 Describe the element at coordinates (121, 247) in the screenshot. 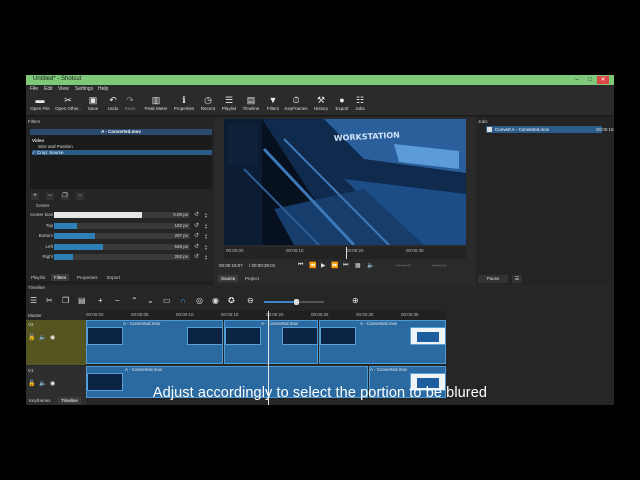

I see `property-value: 648 px` at that location.